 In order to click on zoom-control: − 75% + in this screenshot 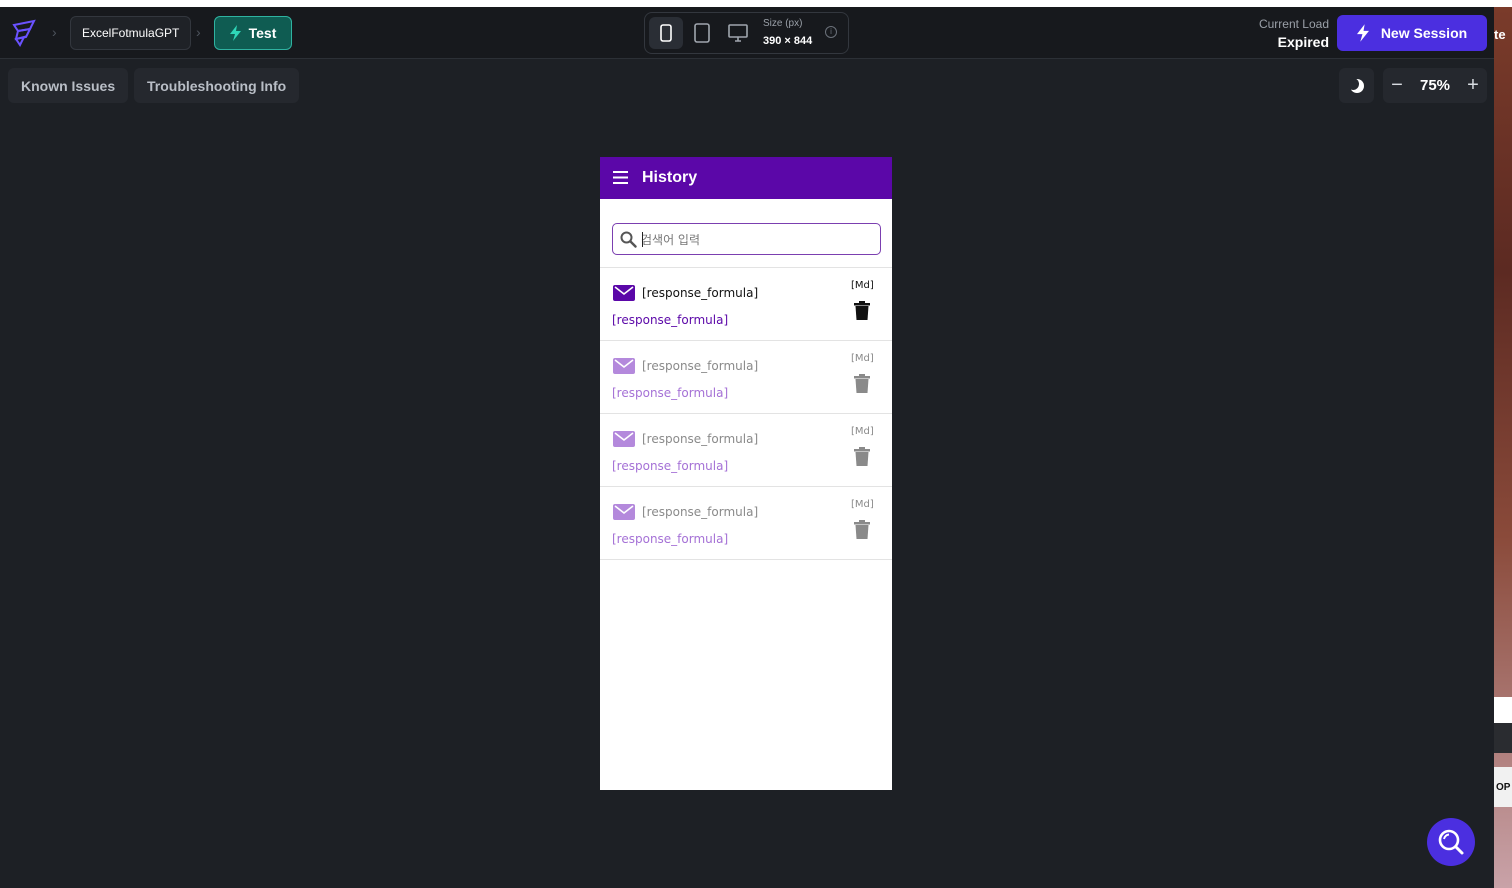, I will do `click(1435, 85)`.